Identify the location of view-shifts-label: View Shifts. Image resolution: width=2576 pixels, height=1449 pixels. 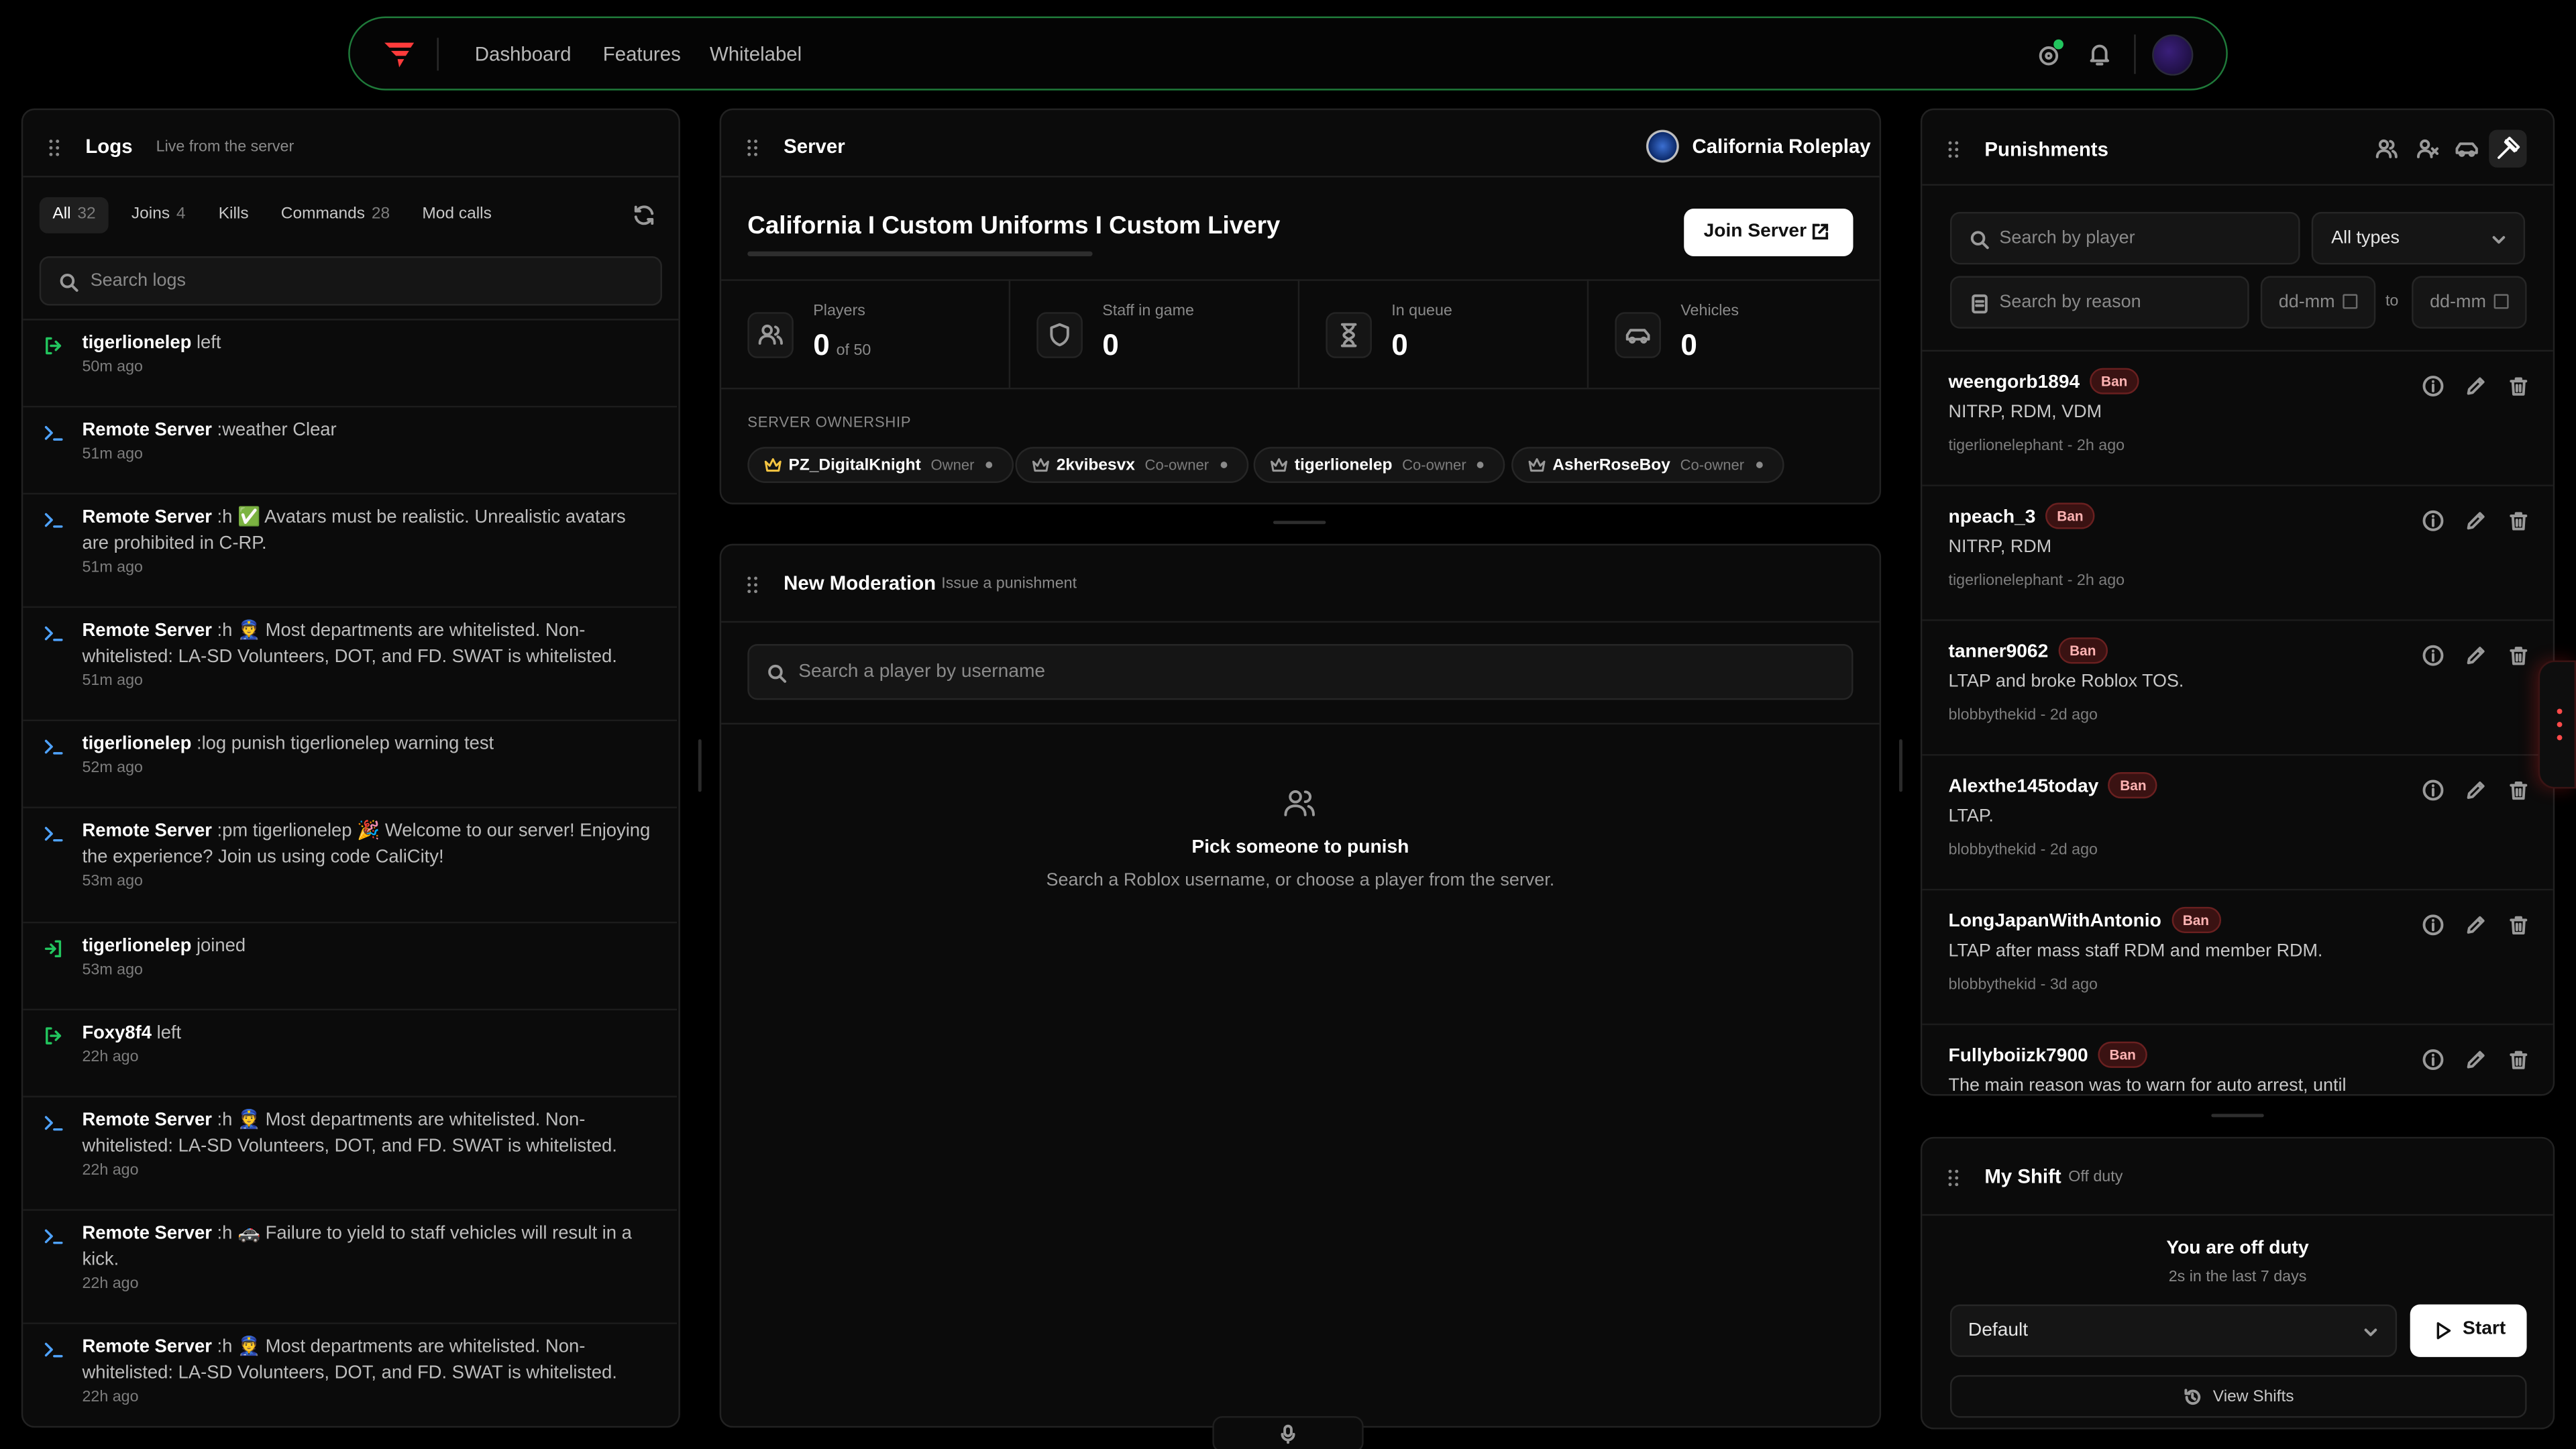
(2253, 1397).